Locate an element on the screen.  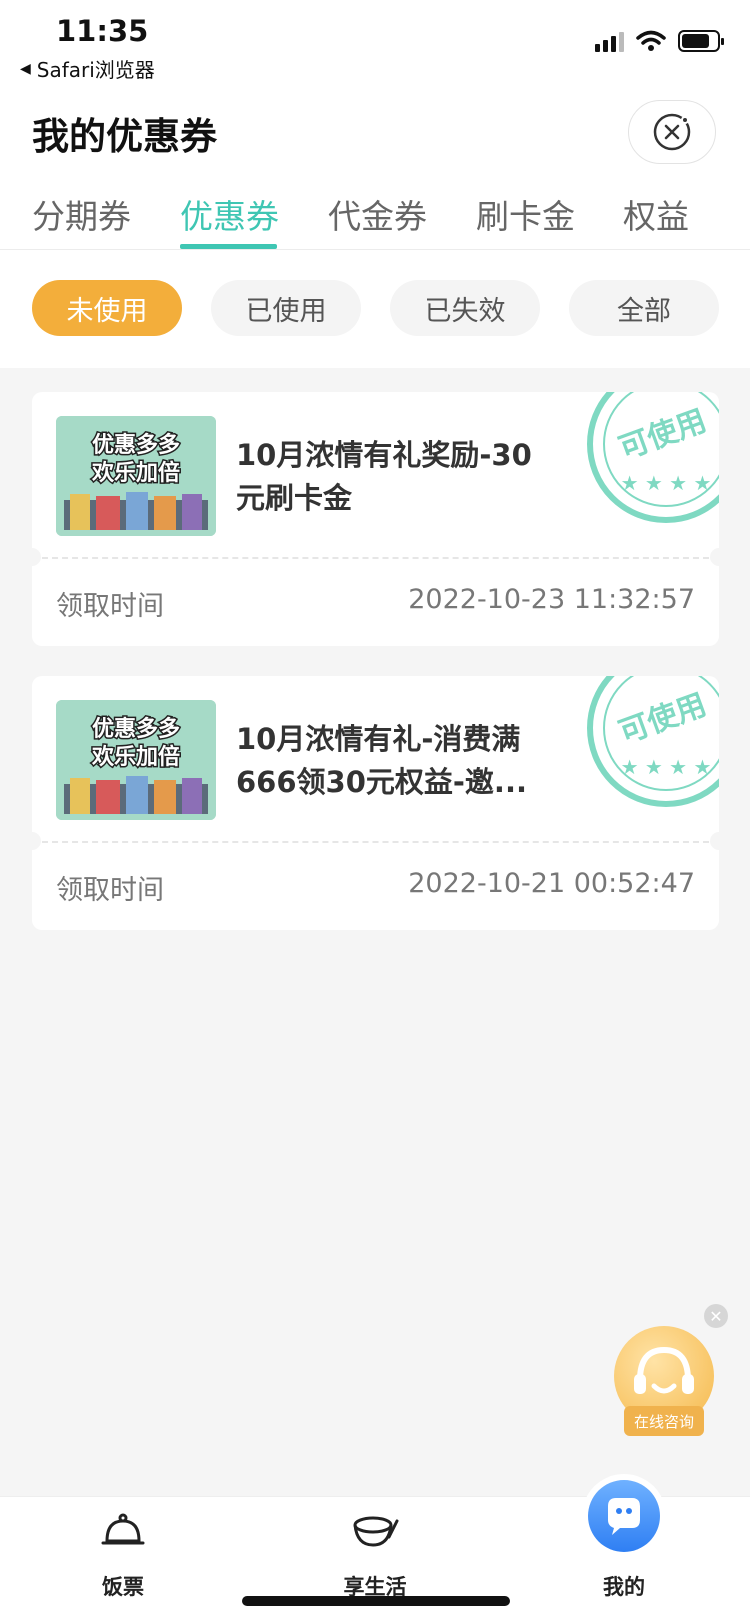
back-label: Safari浏览器 is located at coordinates (95, 70).